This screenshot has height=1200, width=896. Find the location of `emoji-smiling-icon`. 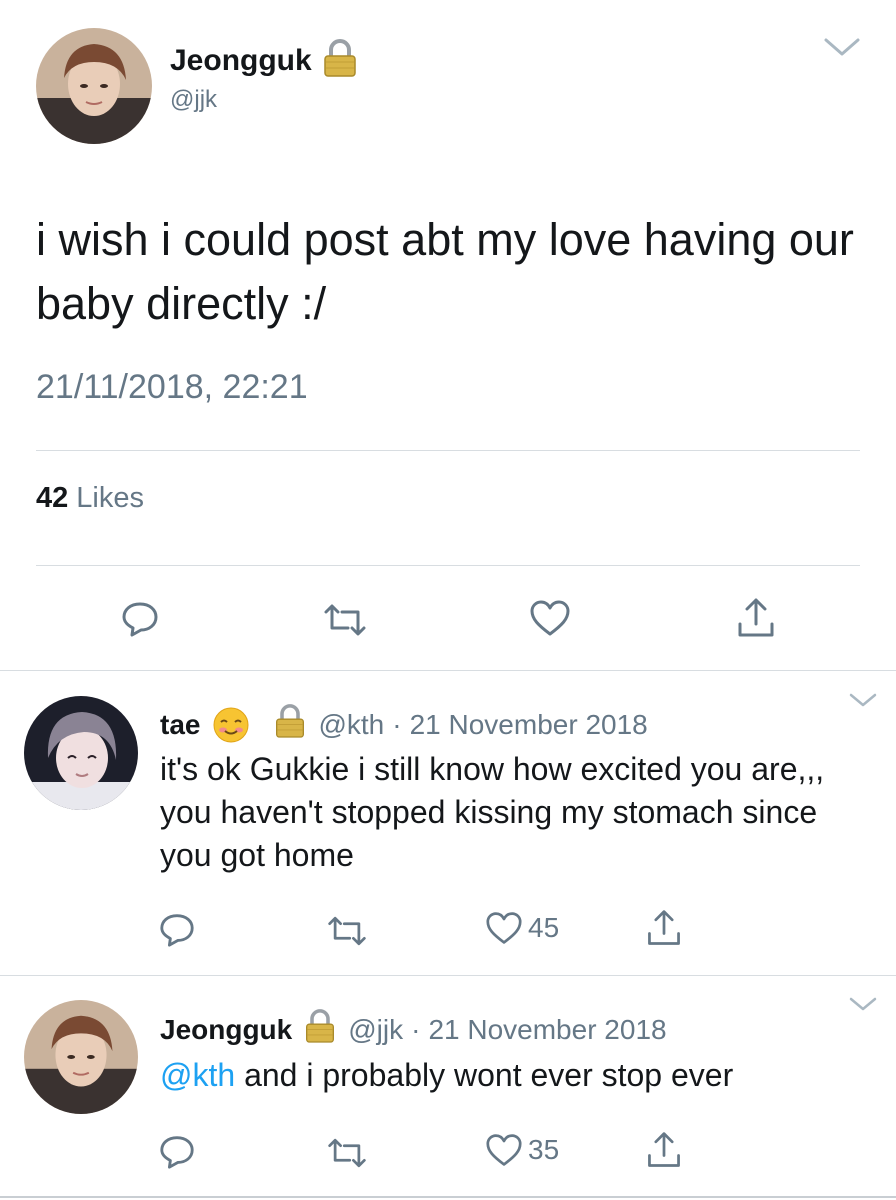

emoji-smiling-icon is located at coordinates (231, 725).